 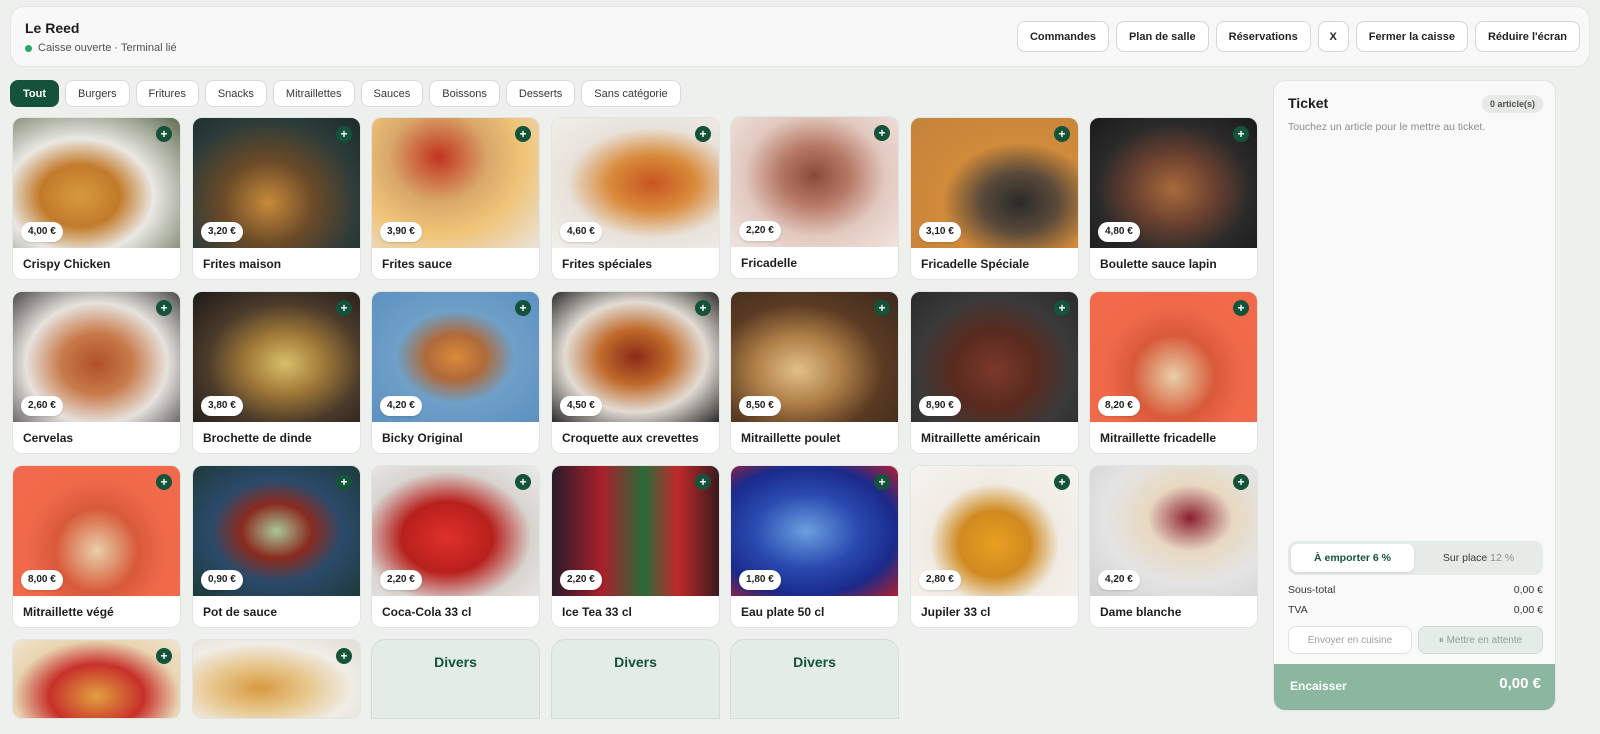 I want to click on tab-snacks: Snacks, so click(x=235, y=93).